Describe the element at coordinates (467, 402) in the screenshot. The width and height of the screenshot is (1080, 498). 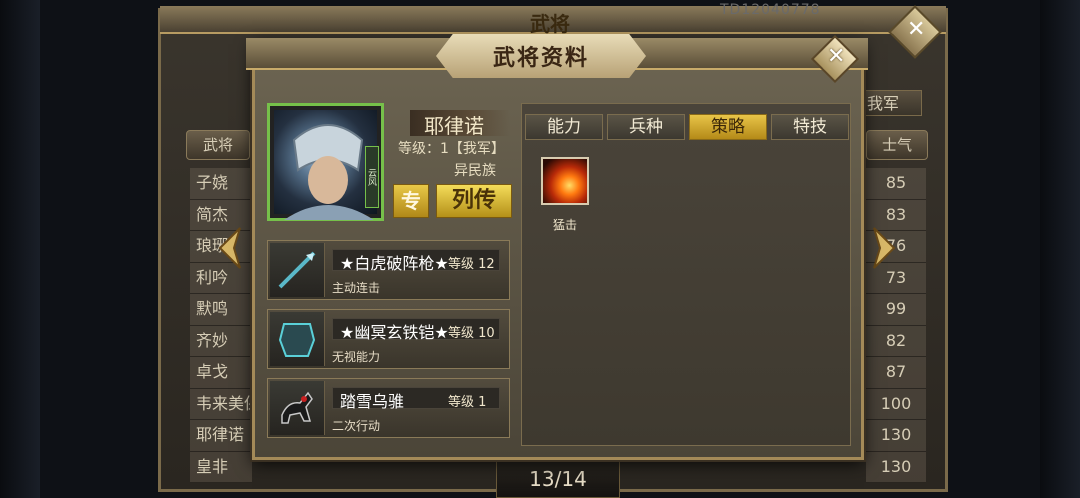
I see `equip-level: 等级 1` at that location.